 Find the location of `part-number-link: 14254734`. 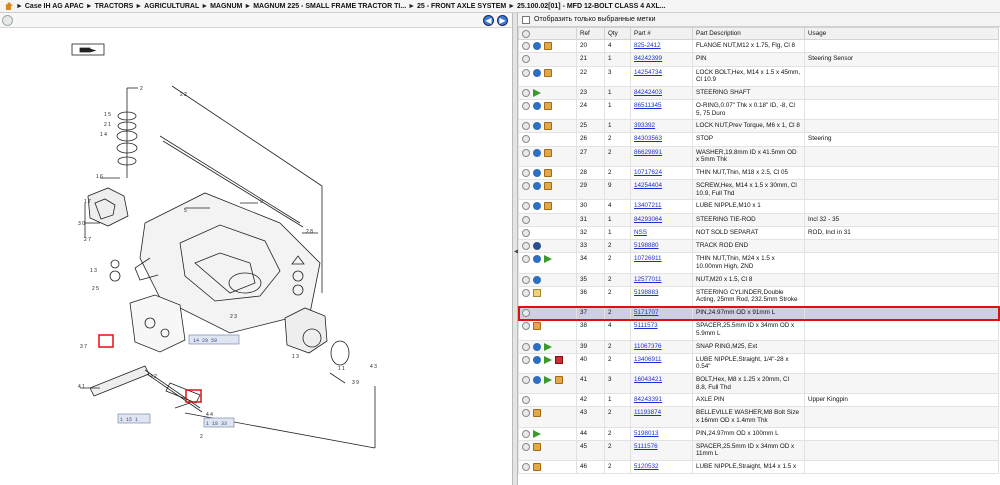

part-number-link: 14254734 is located at coordinates (648, 72).